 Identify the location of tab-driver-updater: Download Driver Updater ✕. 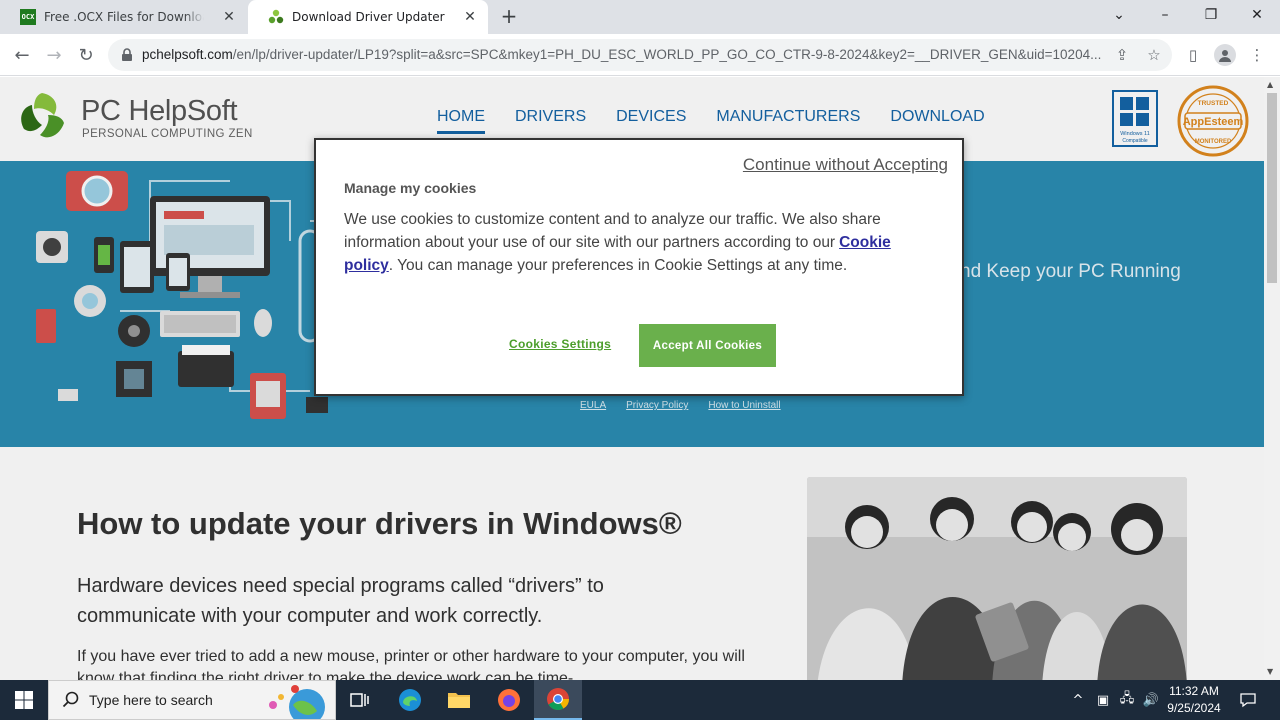
(368, 17).